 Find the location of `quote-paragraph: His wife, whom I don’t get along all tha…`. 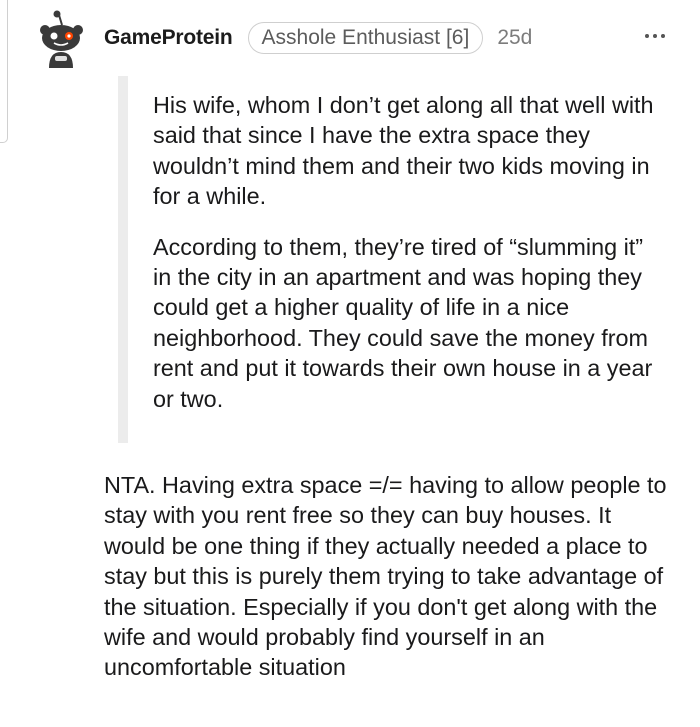

quote-paragraph: His wife, whom I don’t get along all tha… is located at coordinates (403, 151).